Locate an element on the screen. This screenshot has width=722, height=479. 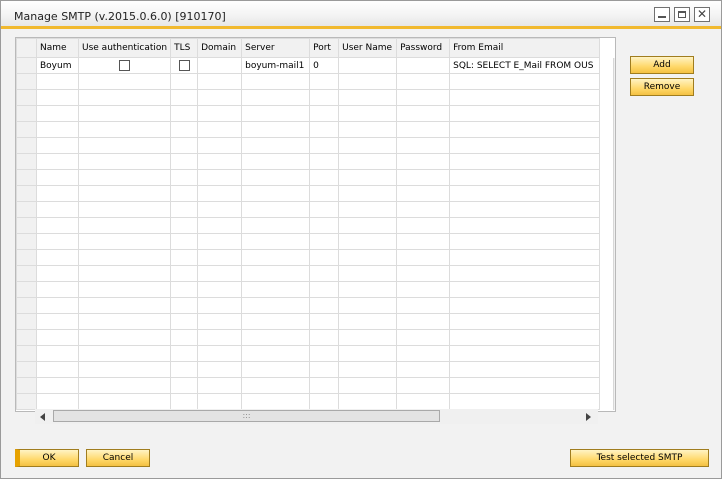
maximize-icon is located at coordinates (682, 14).